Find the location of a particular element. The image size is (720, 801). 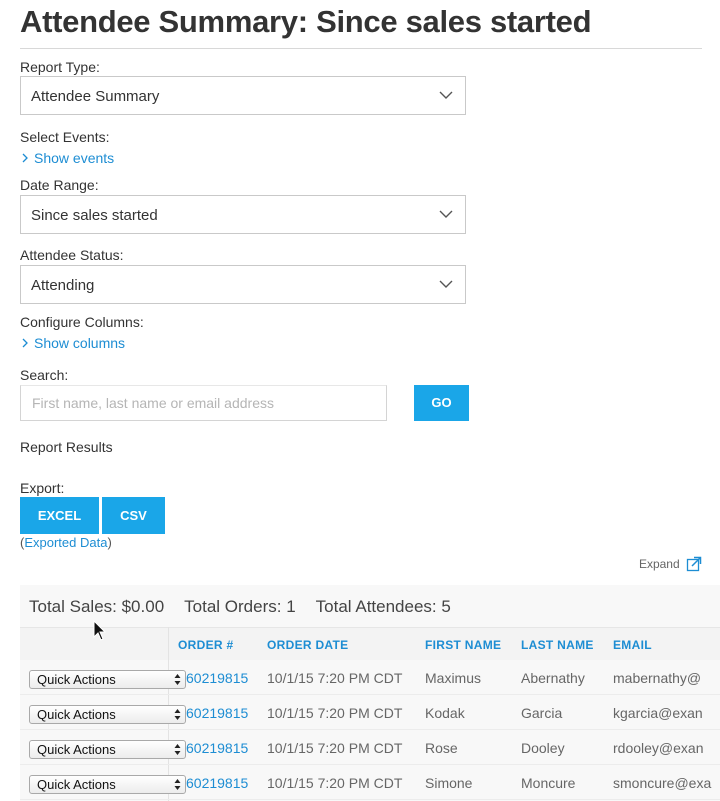

total-orders: Total Orders: 1 is located at coordinates (240, 606).